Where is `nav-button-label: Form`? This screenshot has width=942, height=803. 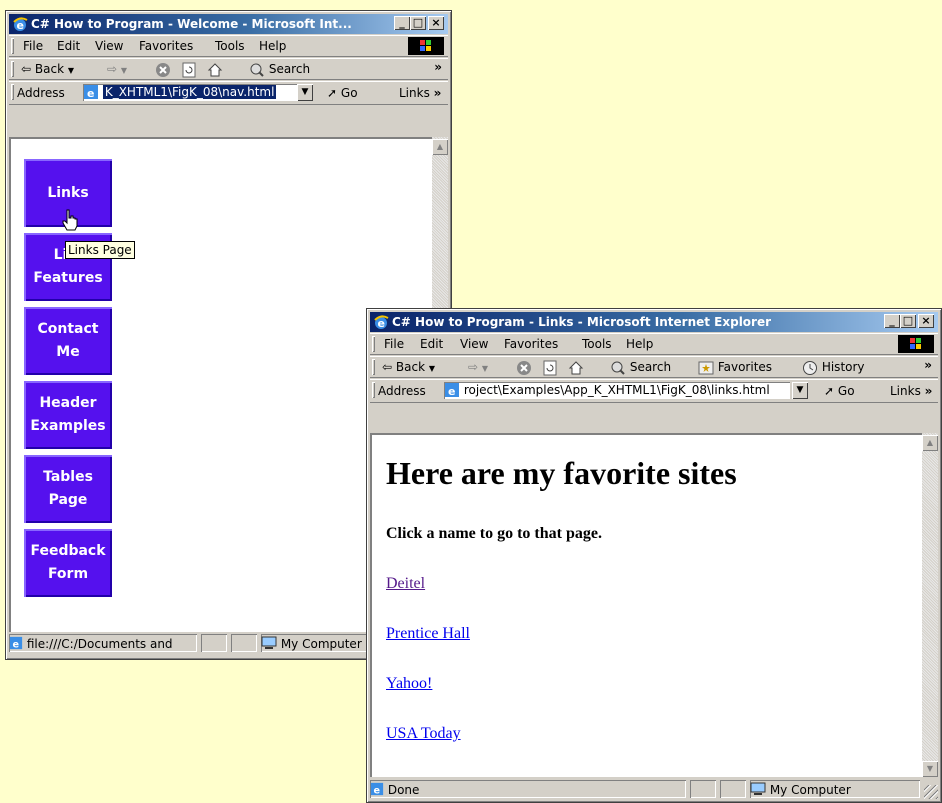
nav-button-label: Form is located at coordinates (68, 574).